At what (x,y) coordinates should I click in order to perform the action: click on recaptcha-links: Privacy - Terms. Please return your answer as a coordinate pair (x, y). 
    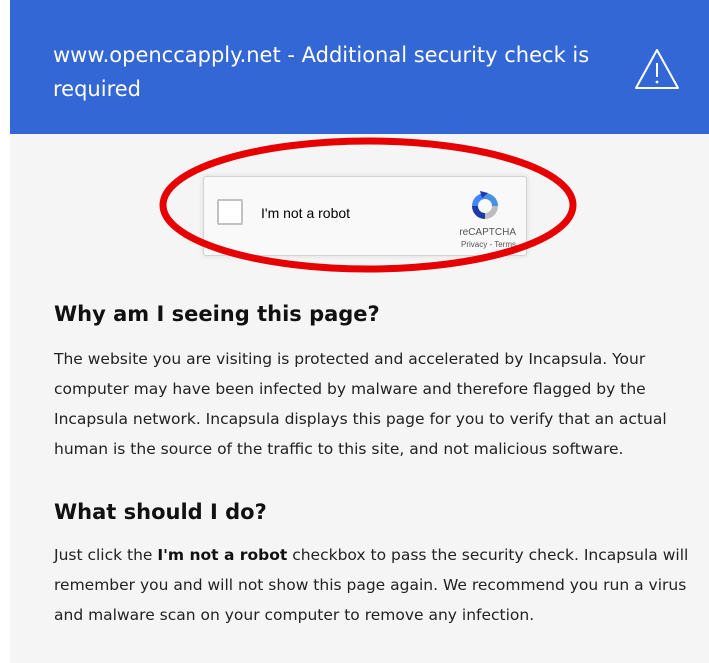
    Looking at the image, I should click on (488, 244).